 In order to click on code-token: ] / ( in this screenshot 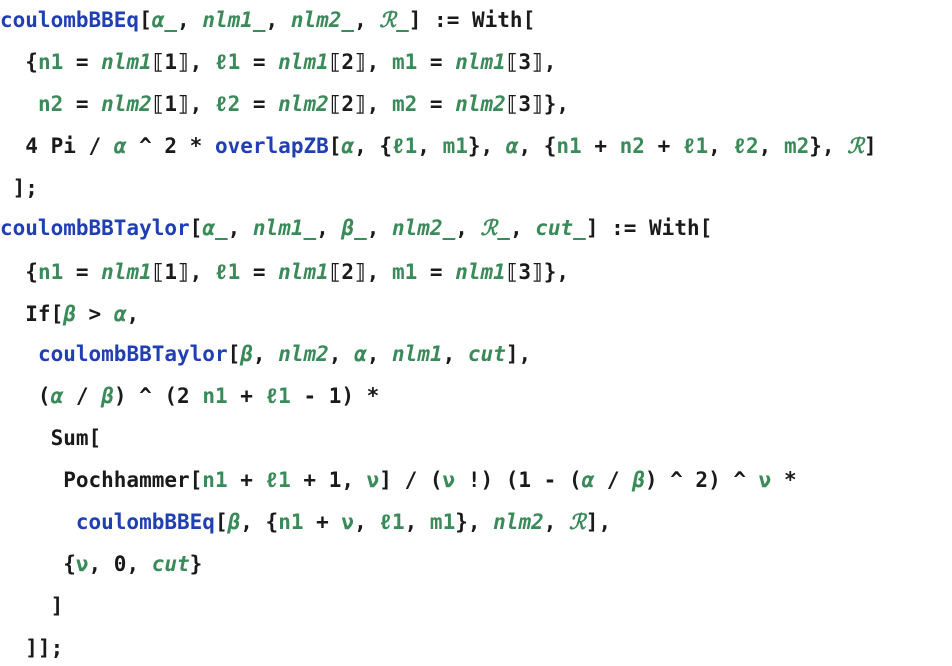, I will do `click(411, 480)`.